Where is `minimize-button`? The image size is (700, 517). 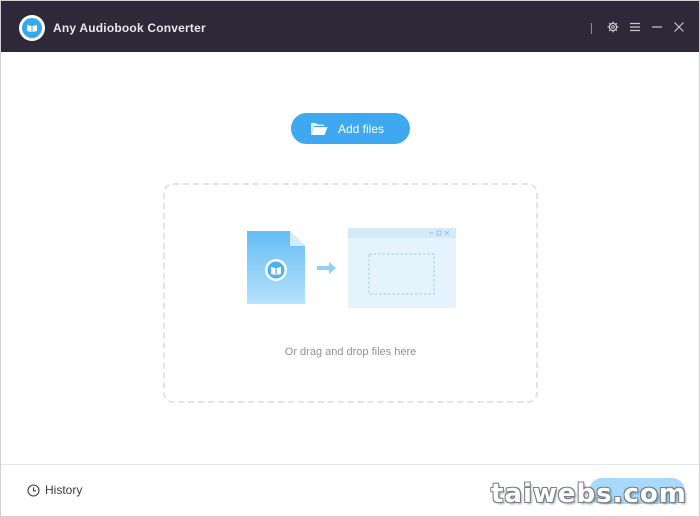 minimize-button is located at coordinates (657, 27).